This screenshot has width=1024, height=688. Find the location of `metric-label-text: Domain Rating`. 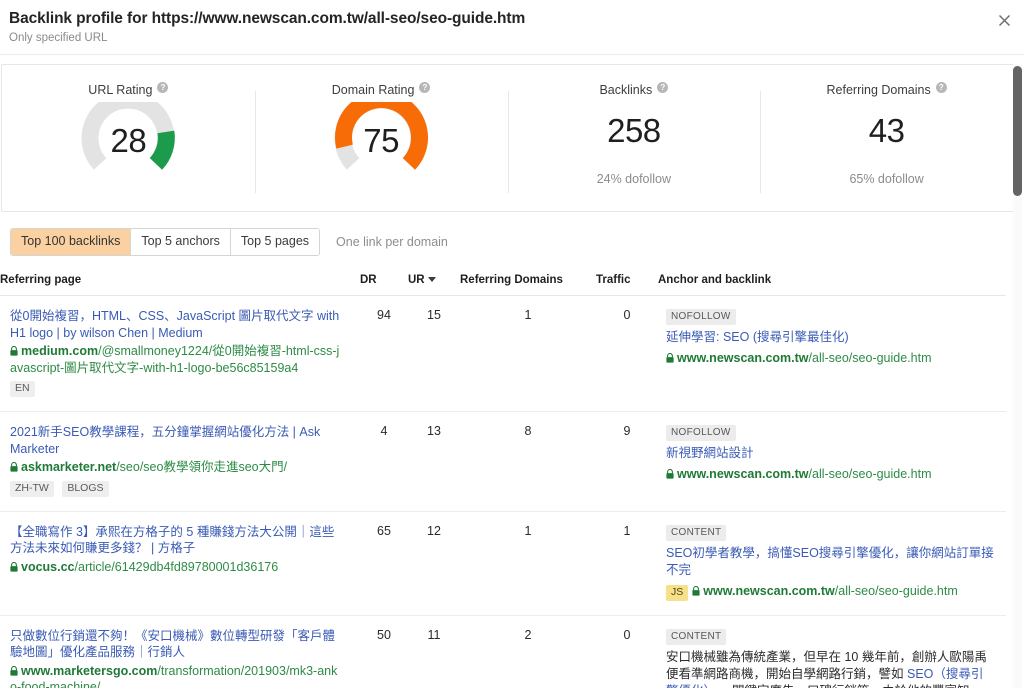

metric-label-text: Domain Rating is located at coordinates (373, 90).